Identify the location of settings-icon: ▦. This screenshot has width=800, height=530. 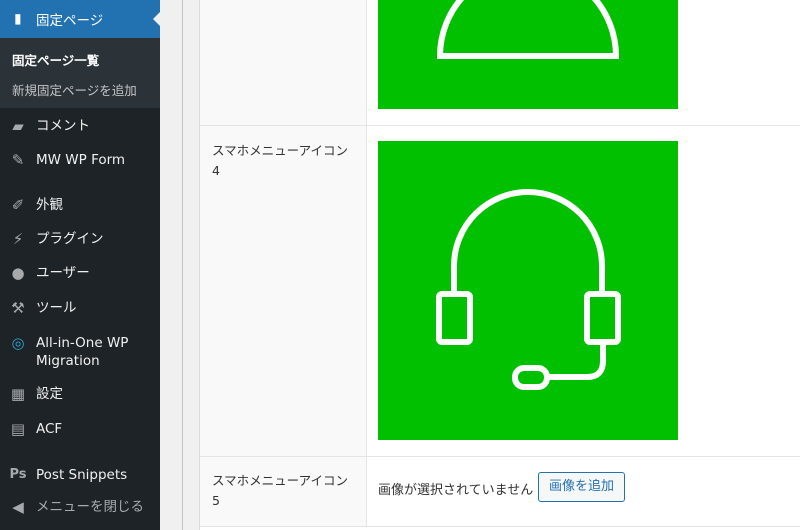
(18, 394).